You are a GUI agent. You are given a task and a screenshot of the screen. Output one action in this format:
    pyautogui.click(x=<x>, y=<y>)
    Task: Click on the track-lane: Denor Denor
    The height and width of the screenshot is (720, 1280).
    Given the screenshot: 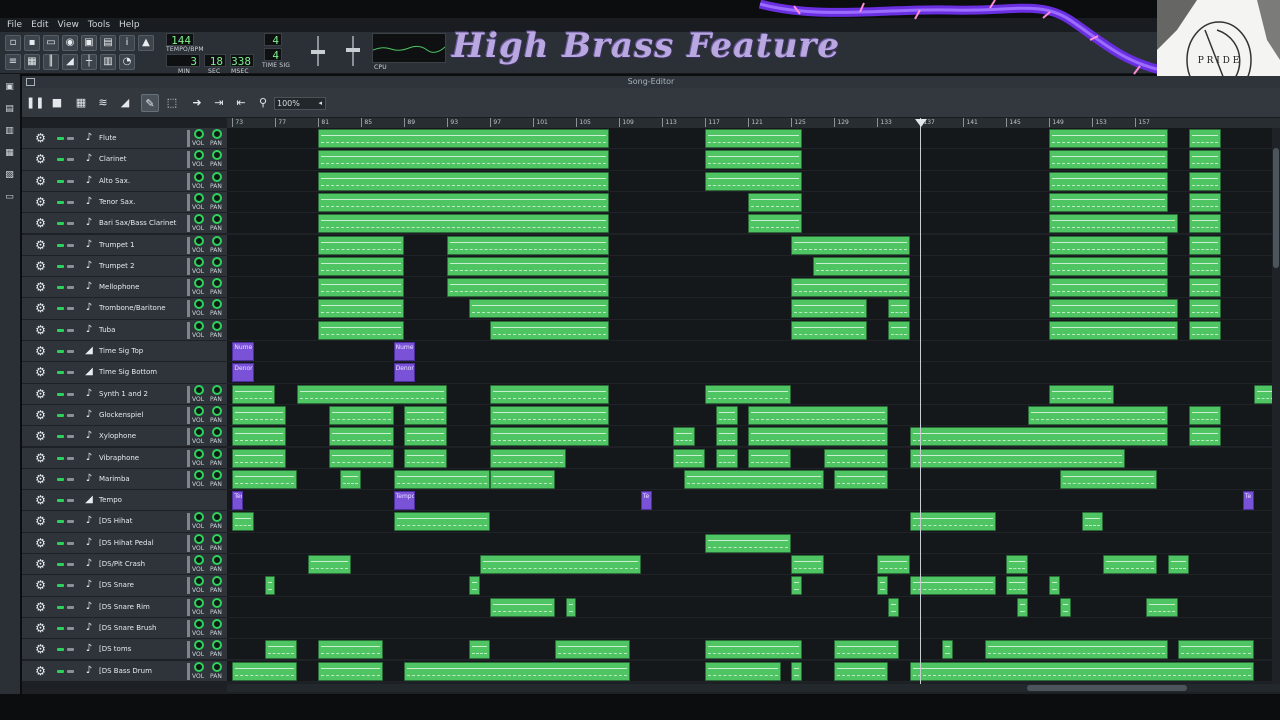 What is the action you would take?
    pyautogui.click(x=753, y=373)
    